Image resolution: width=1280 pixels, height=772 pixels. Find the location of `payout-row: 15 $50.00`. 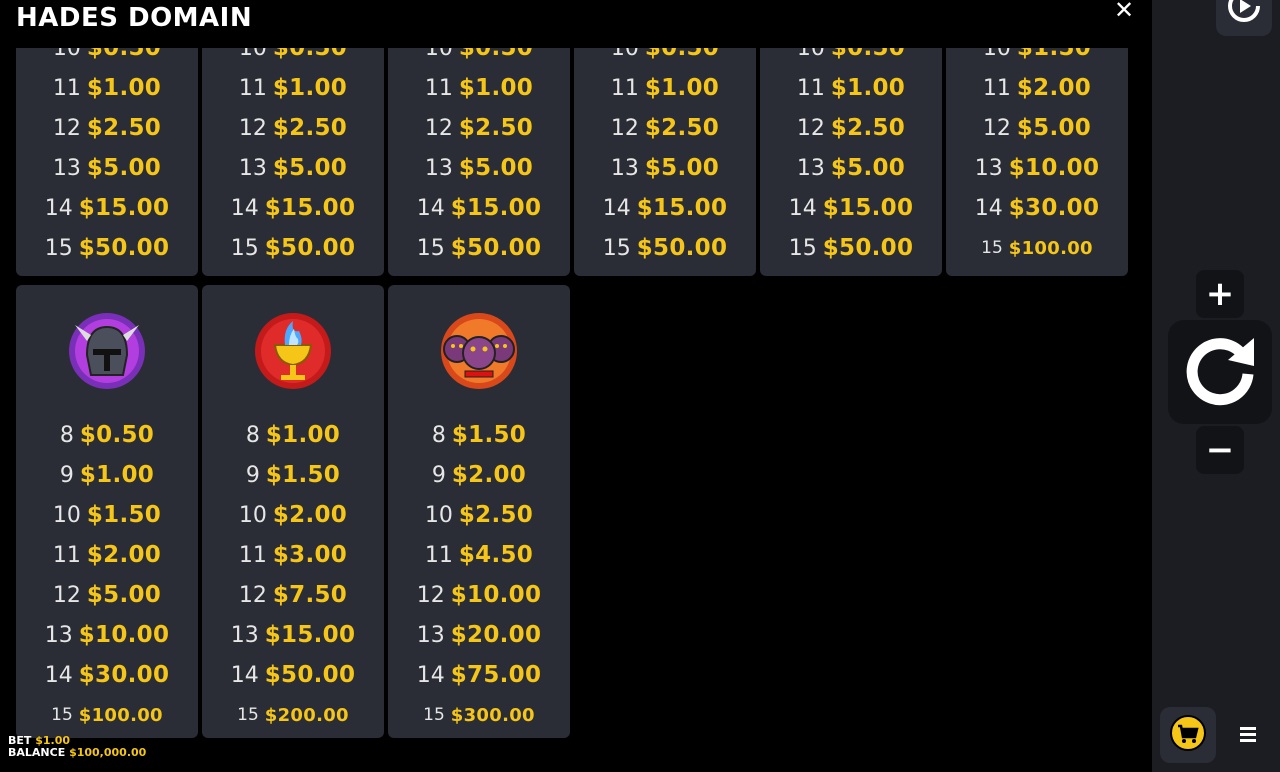

payout-row: 15 $50.00 is located at coordinates (665, 248).